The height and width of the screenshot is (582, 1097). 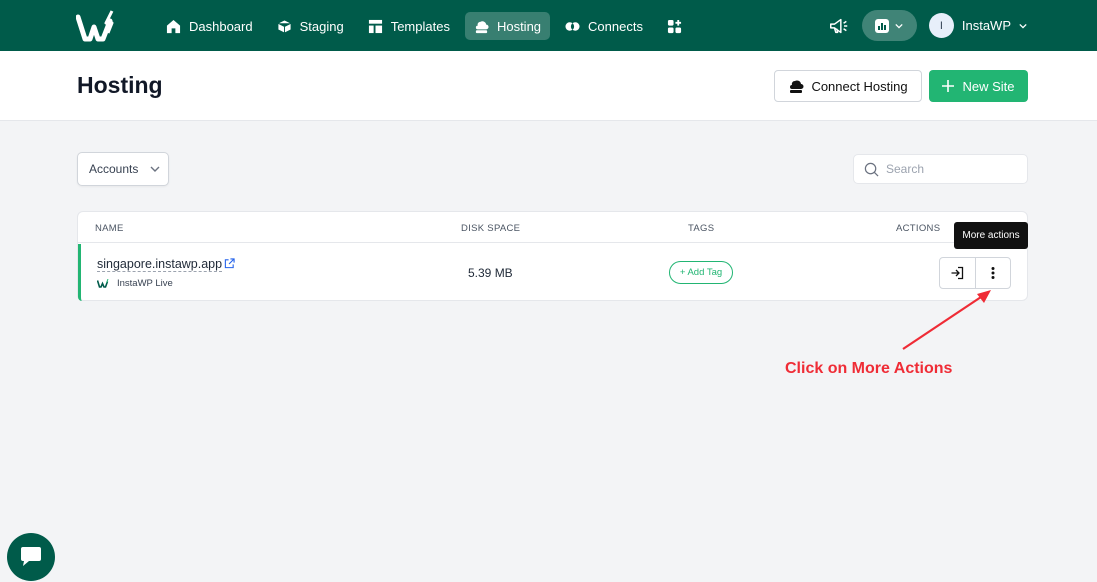 What do you see at coordinates (120, 85) in the screenshot?
I see `page-title: Hosting` at bounding box center [120, 85].